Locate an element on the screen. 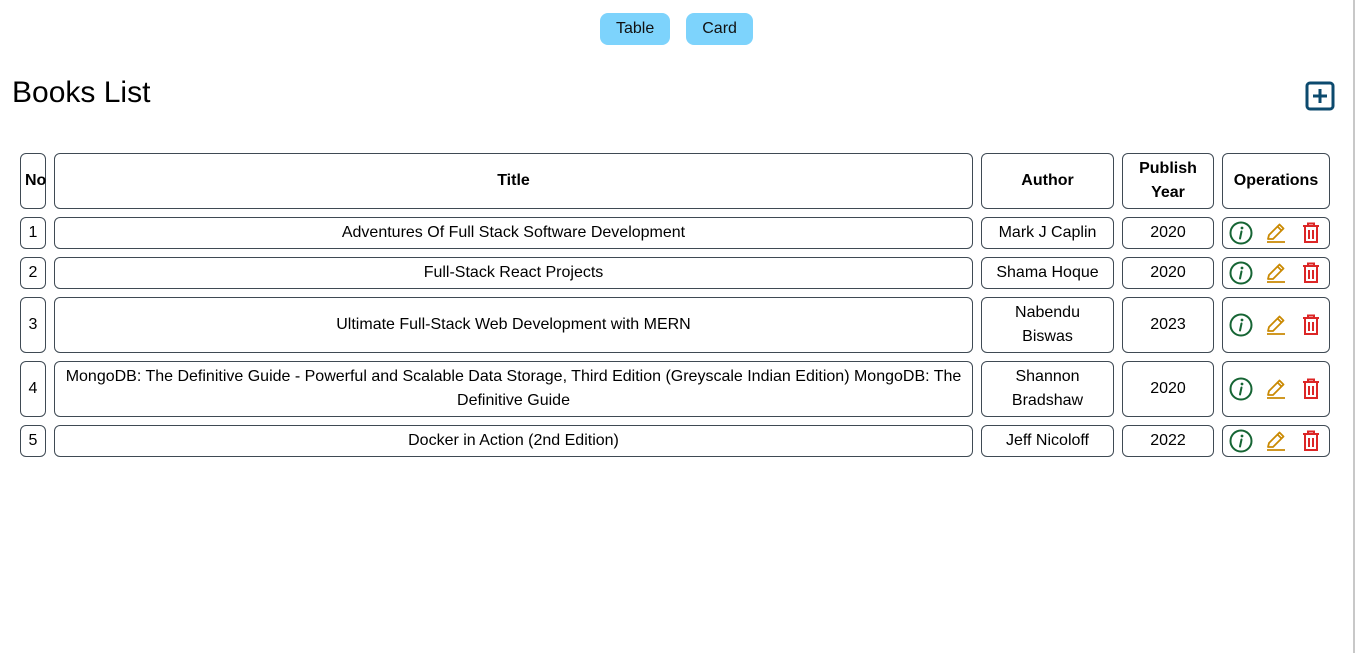  card-view-button: Card is located at coordinates (719, 29).